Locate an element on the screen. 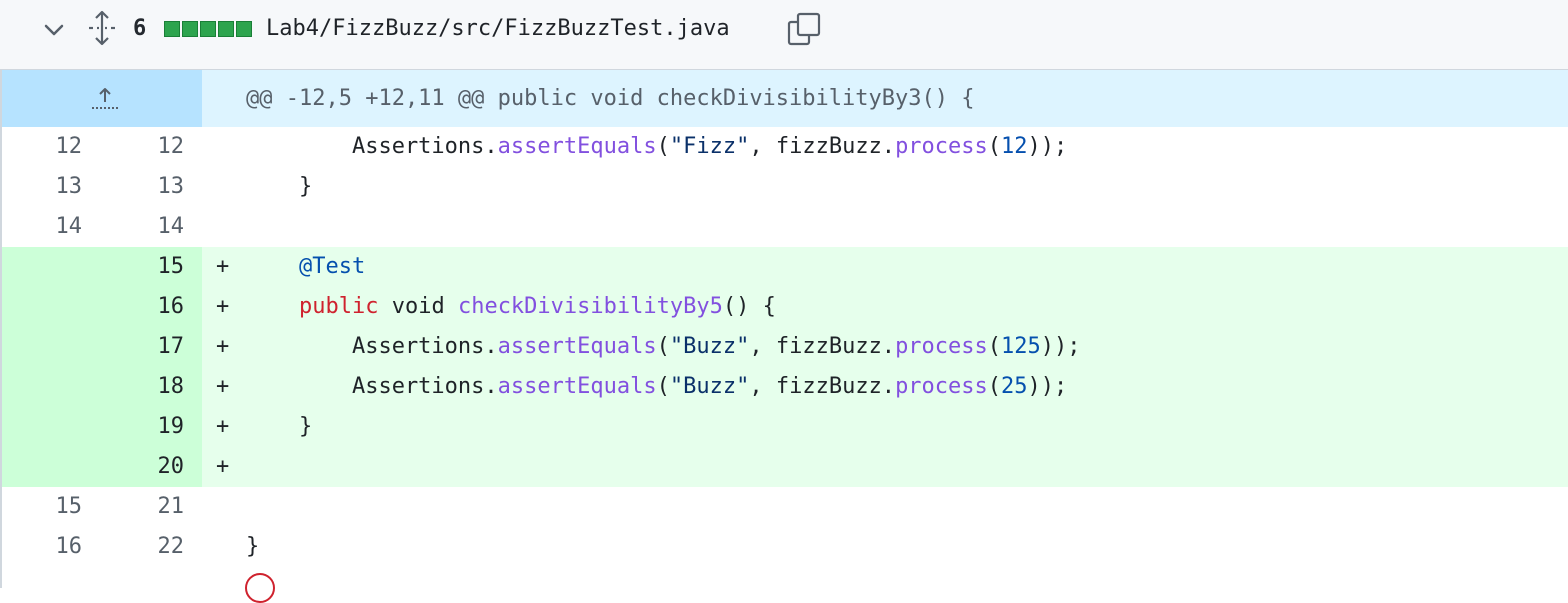  new-line-number: 14 is located at coordinates (148, 227).